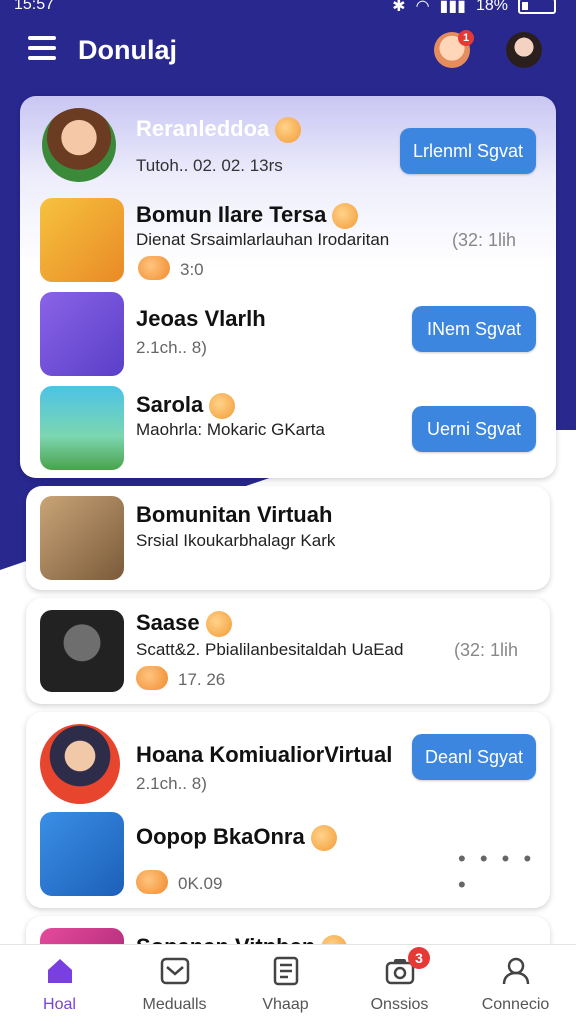 The height and width of the screenshot is (1025, 576). What do you see at coordinates (184, 624) in the screenshot?
I see `item-title: Saase` at bounding box center [184, 624].